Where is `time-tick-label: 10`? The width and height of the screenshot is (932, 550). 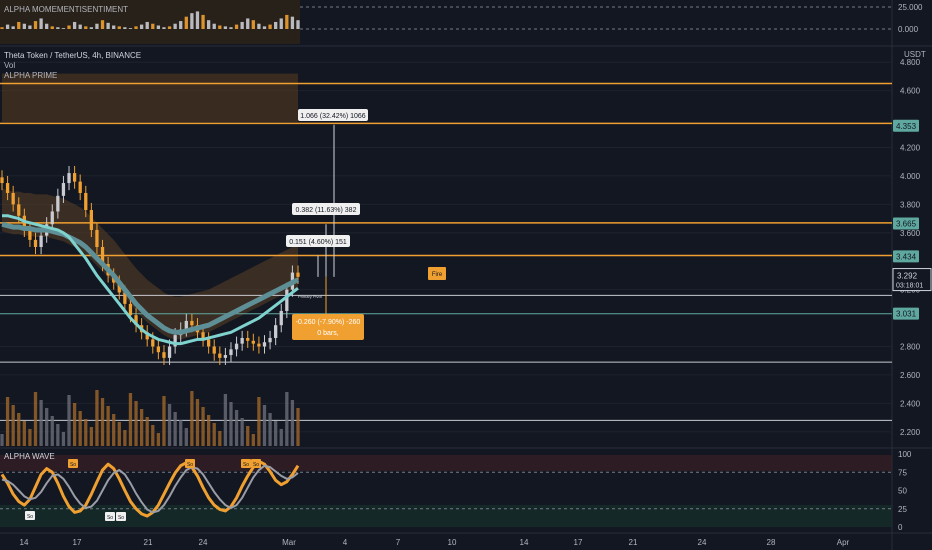 time-tick-label: 10 is located at coordinates (452, 542).